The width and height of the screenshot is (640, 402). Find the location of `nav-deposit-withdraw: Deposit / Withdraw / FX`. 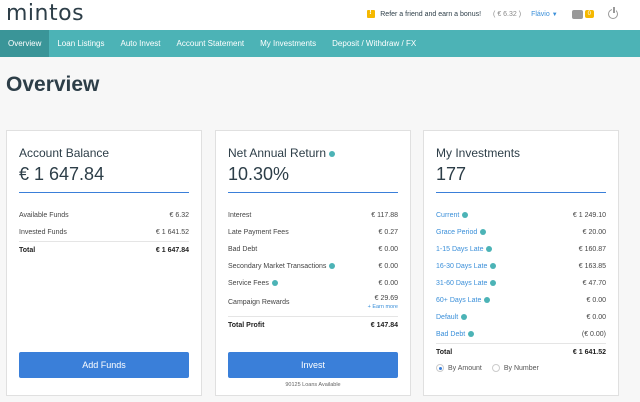

nav-deposit-withdraw: Deposit / Withdraw / FX is located at coordinates (374, 43).